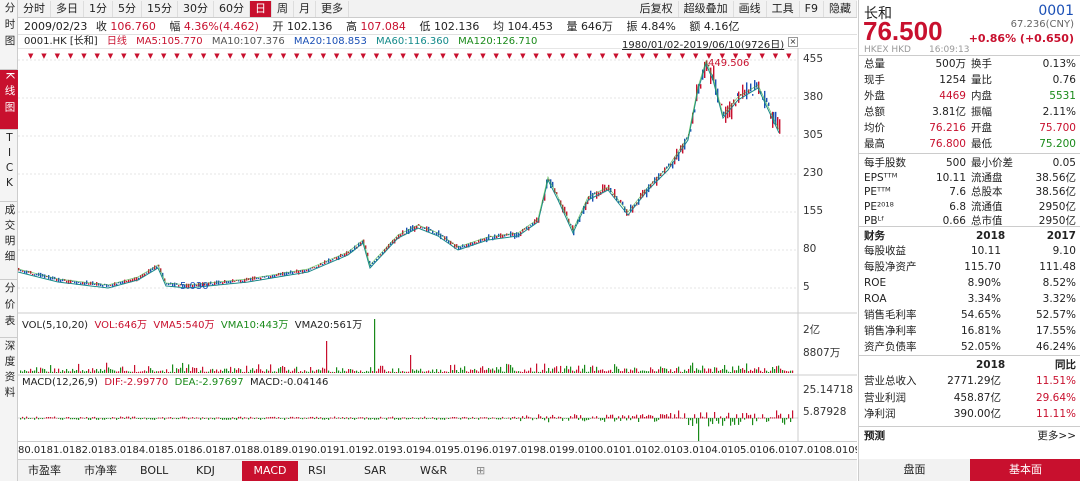  I want to click on period-more: 更多, so click(332, 8).